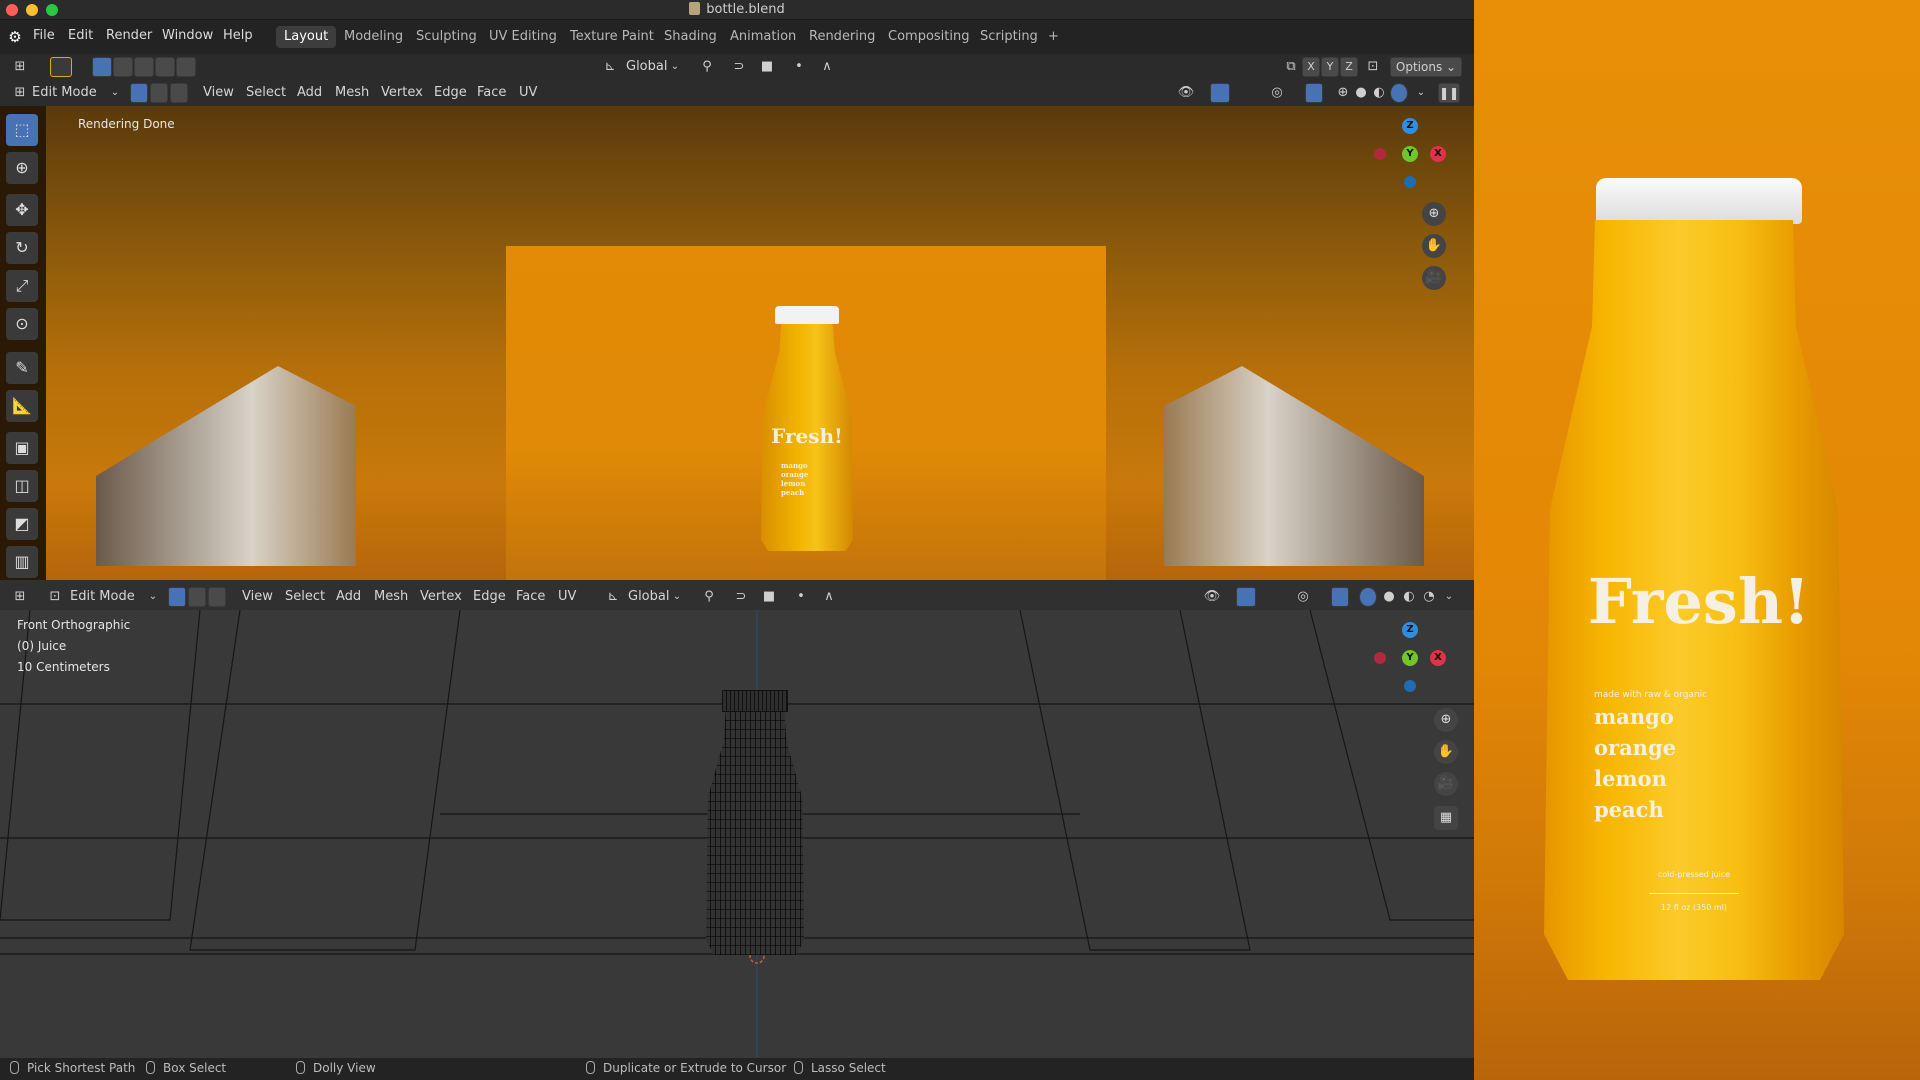 The height and width of the screenshot is (1080, 1920). Describe the element at coordinates (165, 67) in the screenshot. I see `select-mode-difference-icon` at that location.